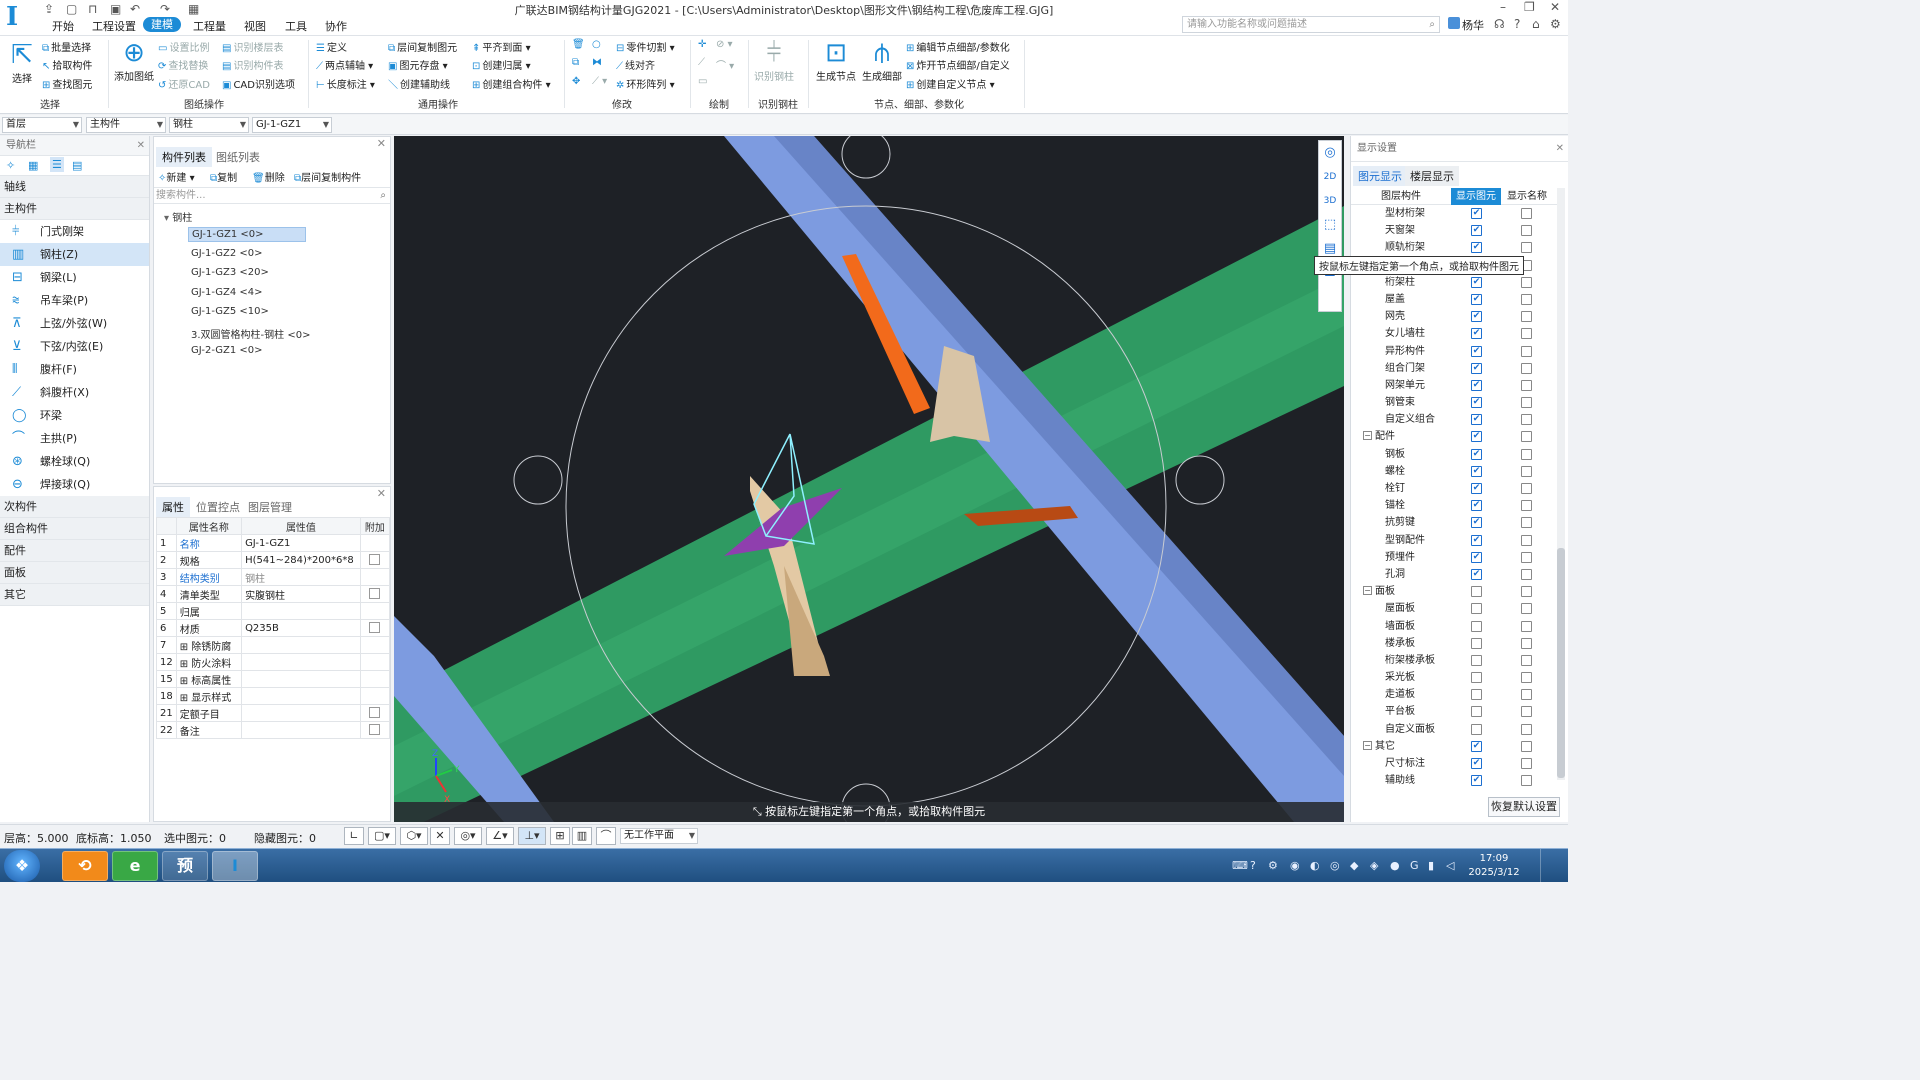 This screenshot has height=1080, width=1920. I want to click on settings-icon: ⚙, so click(1273, 865).